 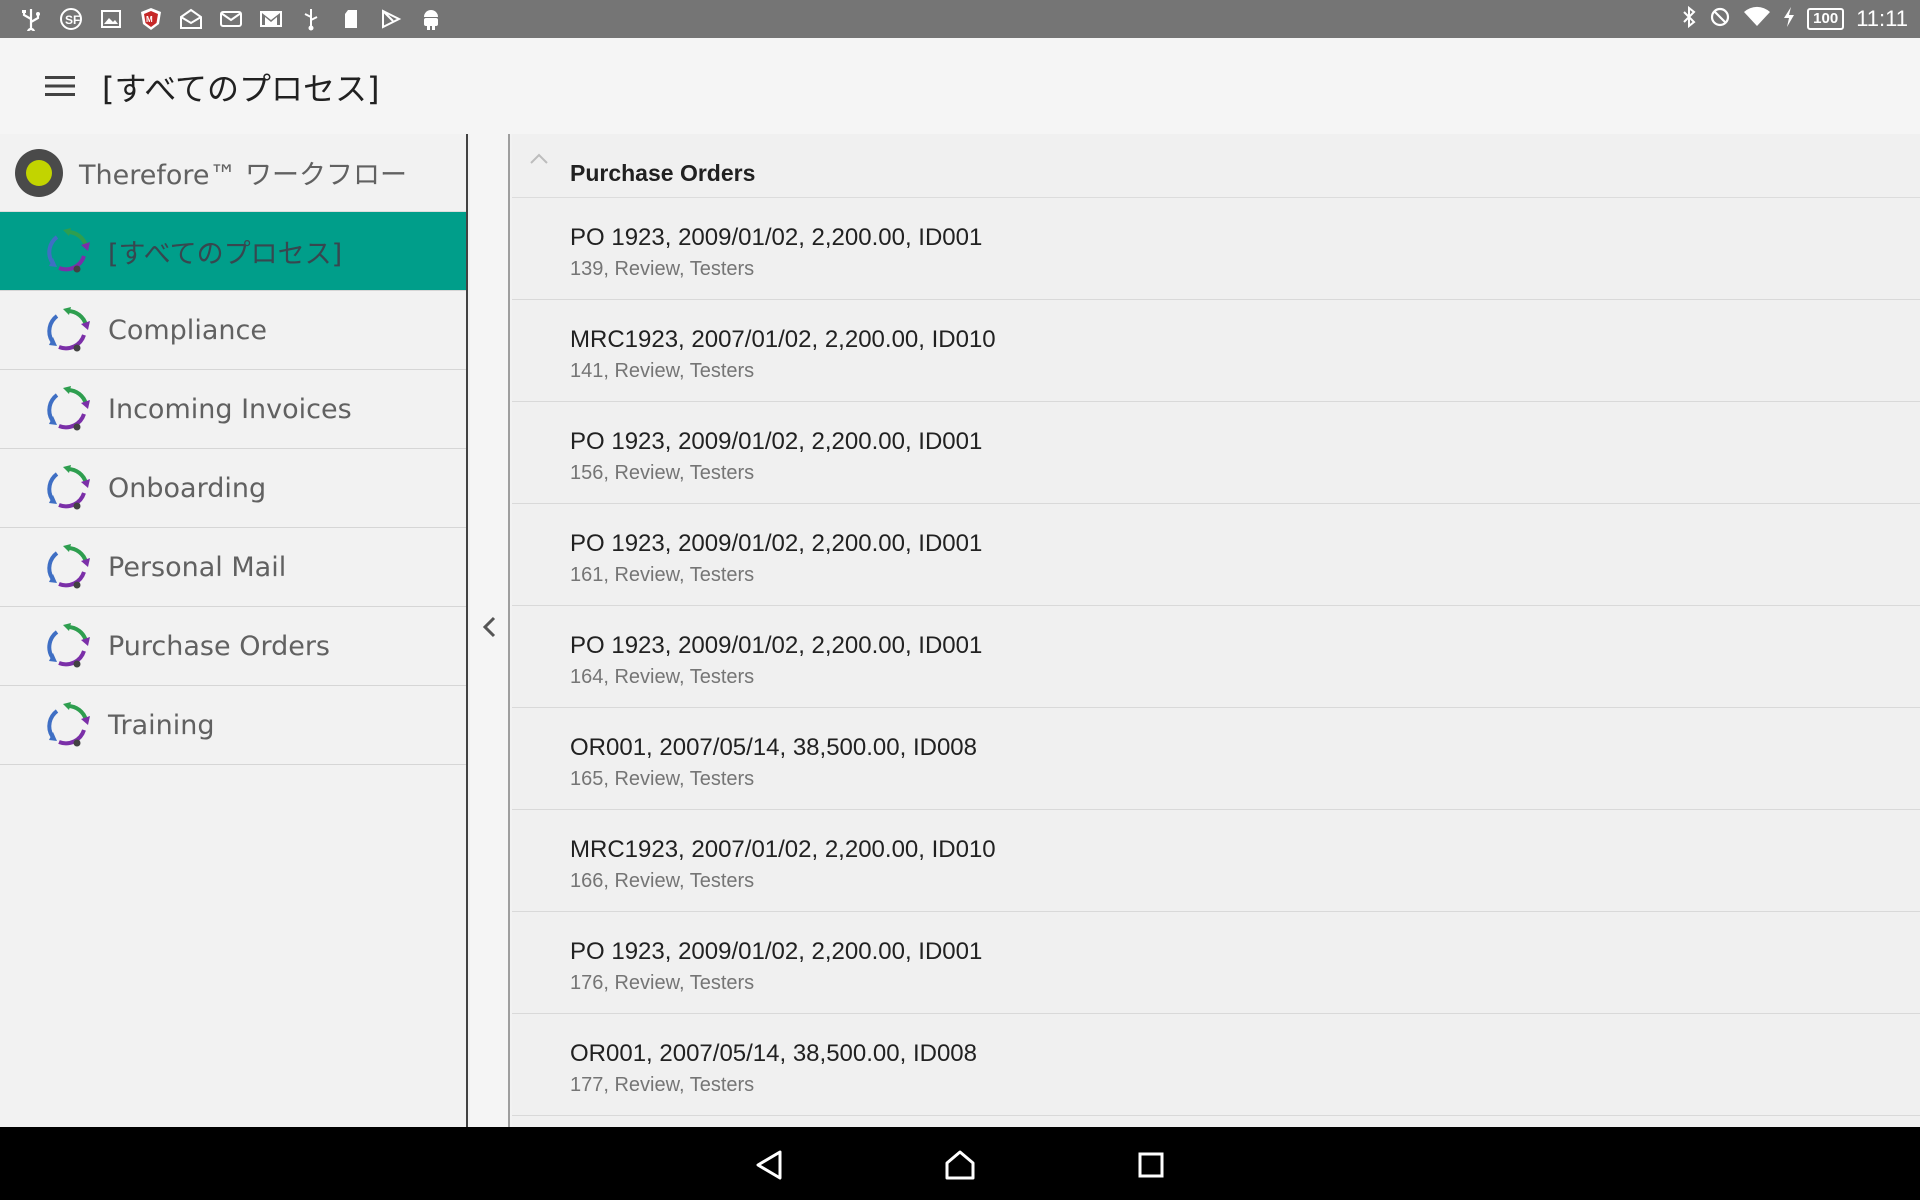 What do you see at coordinates (960, 19) in the screenshot?
I see `status-bar: SF M 100 11:11` at bounding box center [960, 19].